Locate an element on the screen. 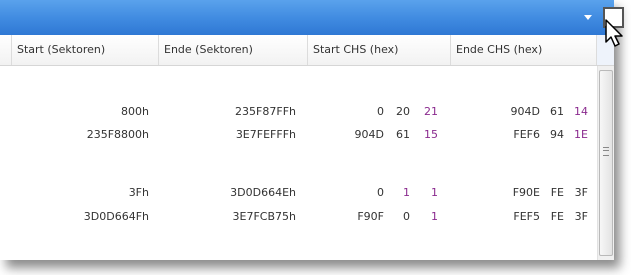  vertical-scrollbar is located at coordinates (605, 163).